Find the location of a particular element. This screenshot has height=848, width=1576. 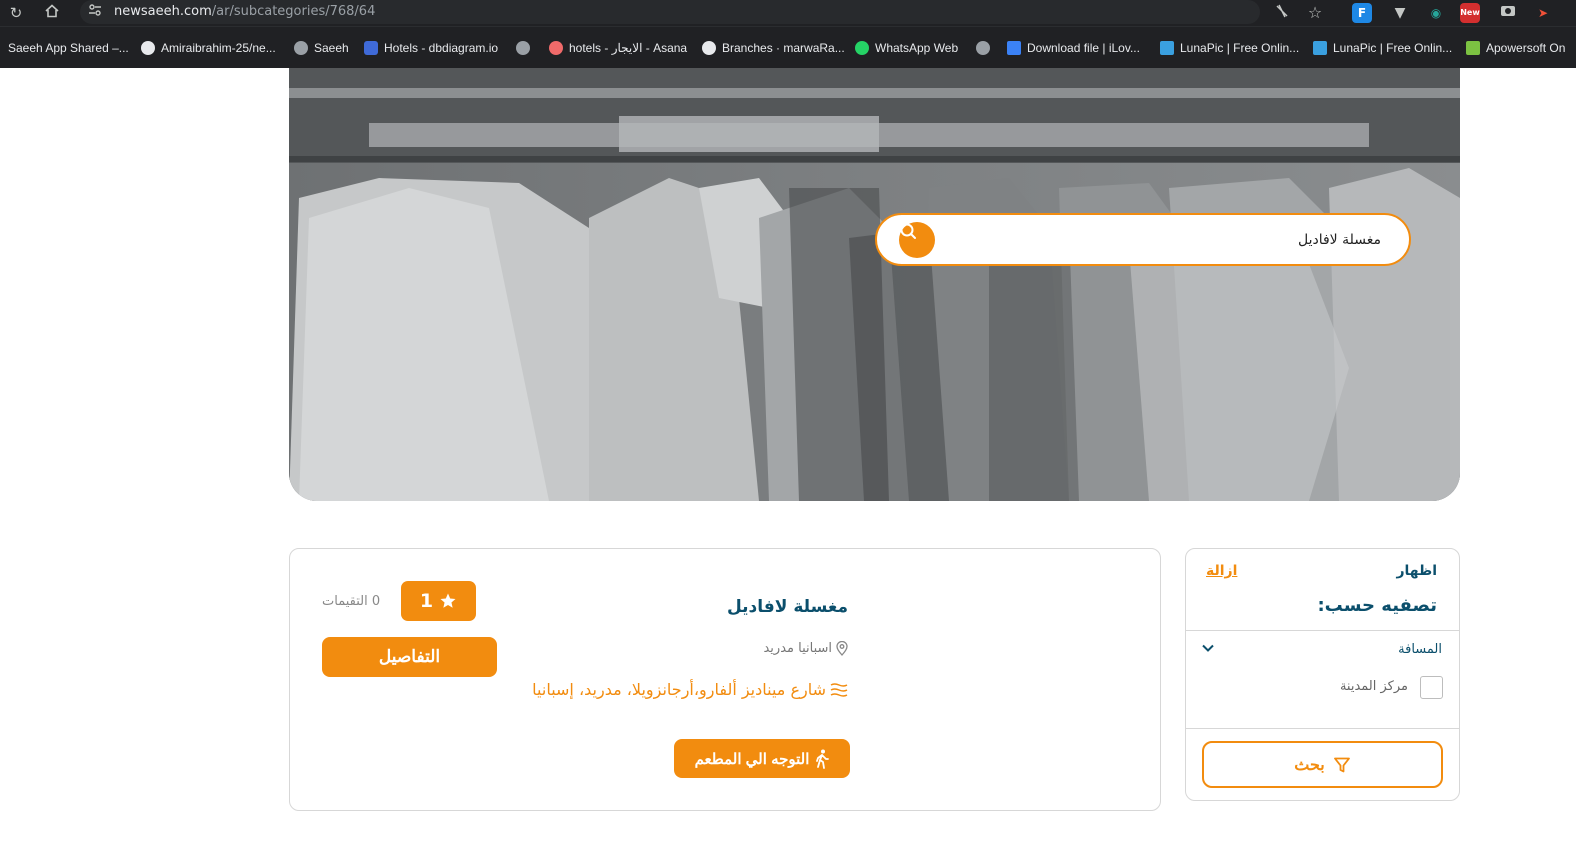

bookmark-asana: hotels - الايجار - Asana is located at coordinates (618, 48).